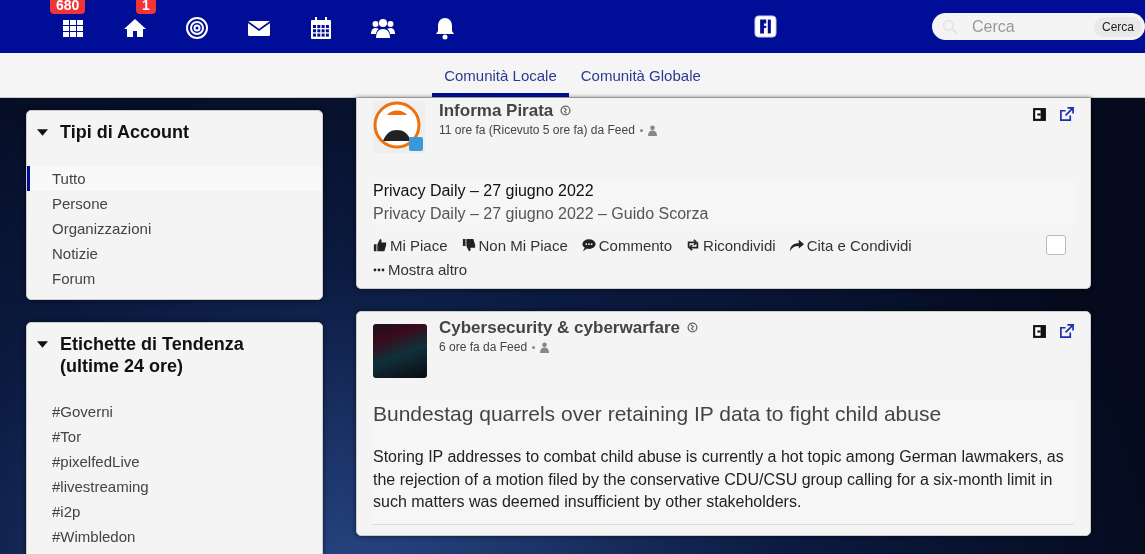 Image resolution: width=1145 pixels, height=554 pixels. I want to click on calendar-icon, so click(321, 27).